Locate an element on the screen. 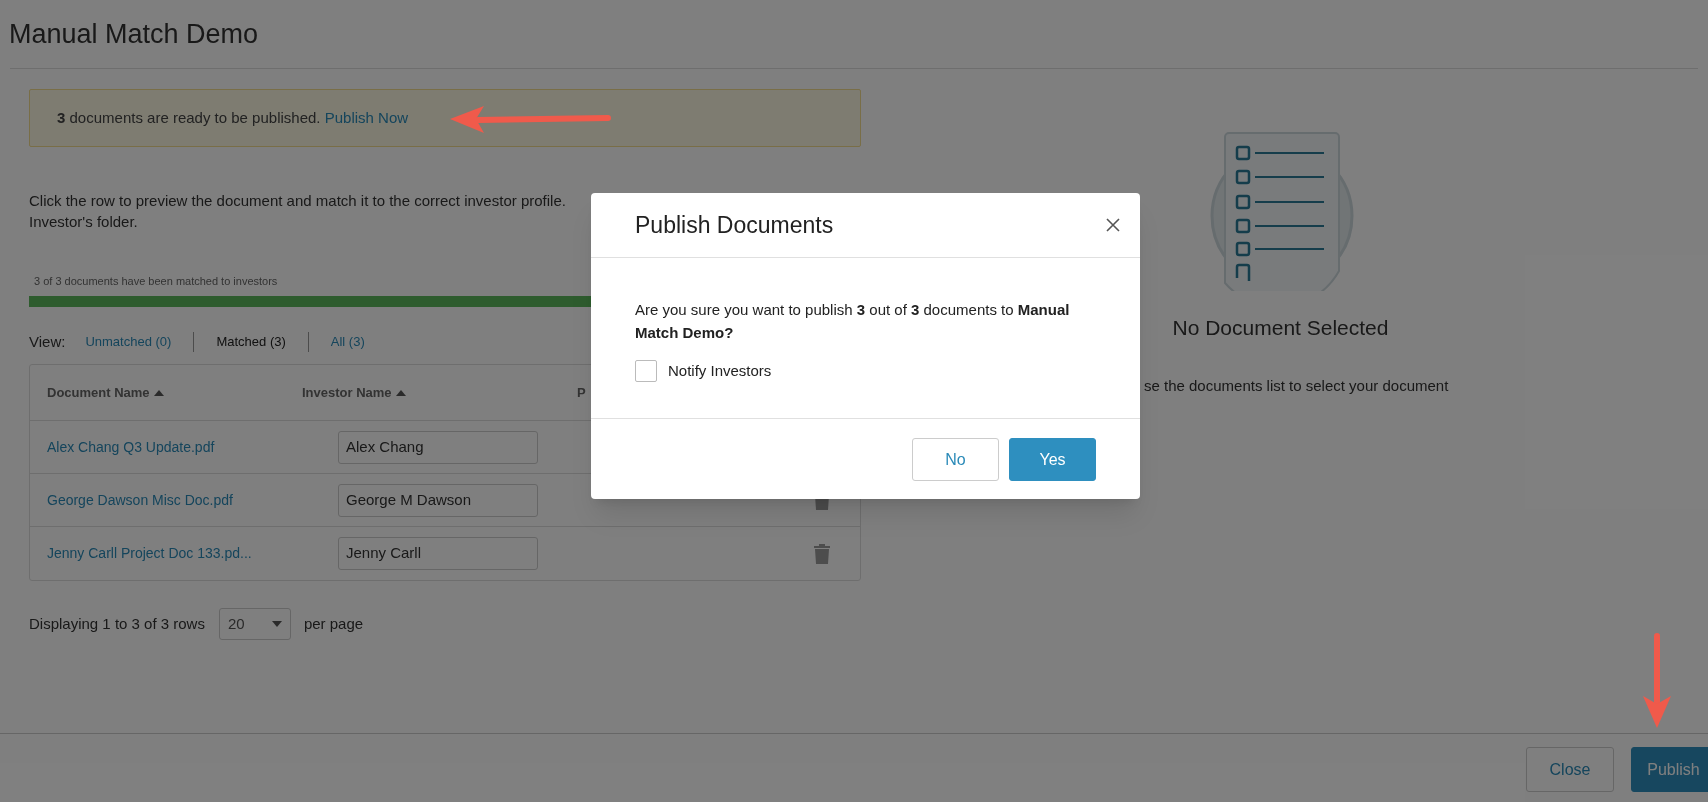  investor-name-field: Alex Chang is located at coordinates (438, 447).